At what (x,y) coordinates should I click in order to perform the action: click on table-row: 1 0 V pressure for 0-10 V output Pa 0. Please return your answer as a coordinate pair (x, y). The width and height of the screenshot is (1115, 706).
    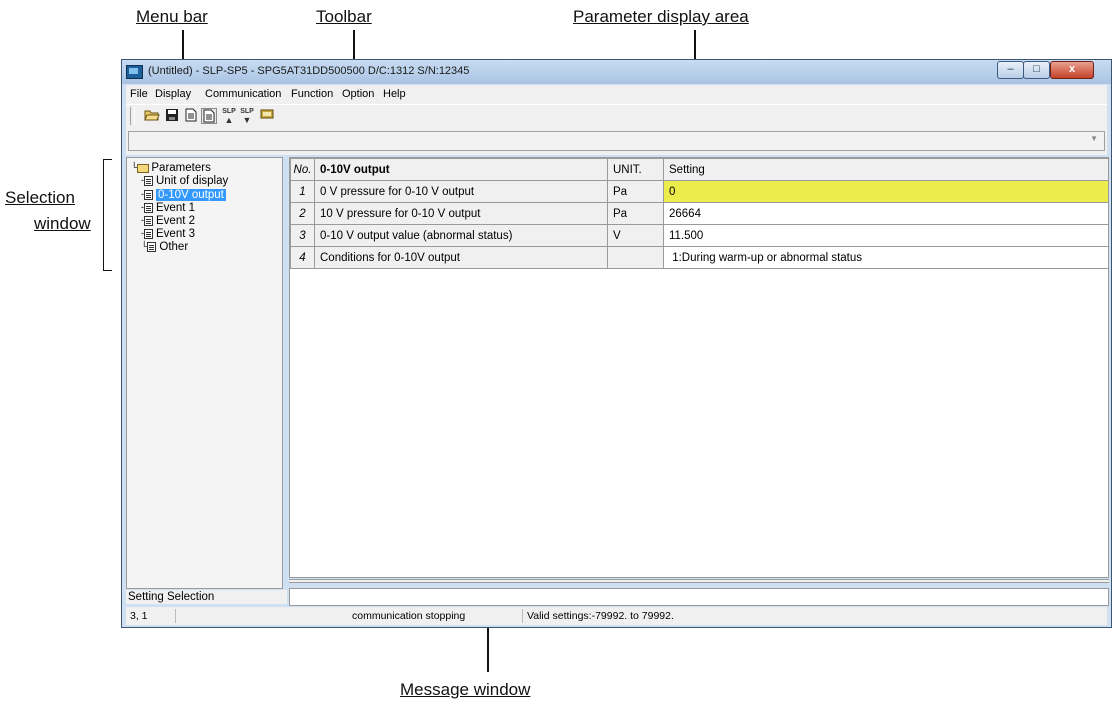
    Looking at the image, I should click on (699, 191).